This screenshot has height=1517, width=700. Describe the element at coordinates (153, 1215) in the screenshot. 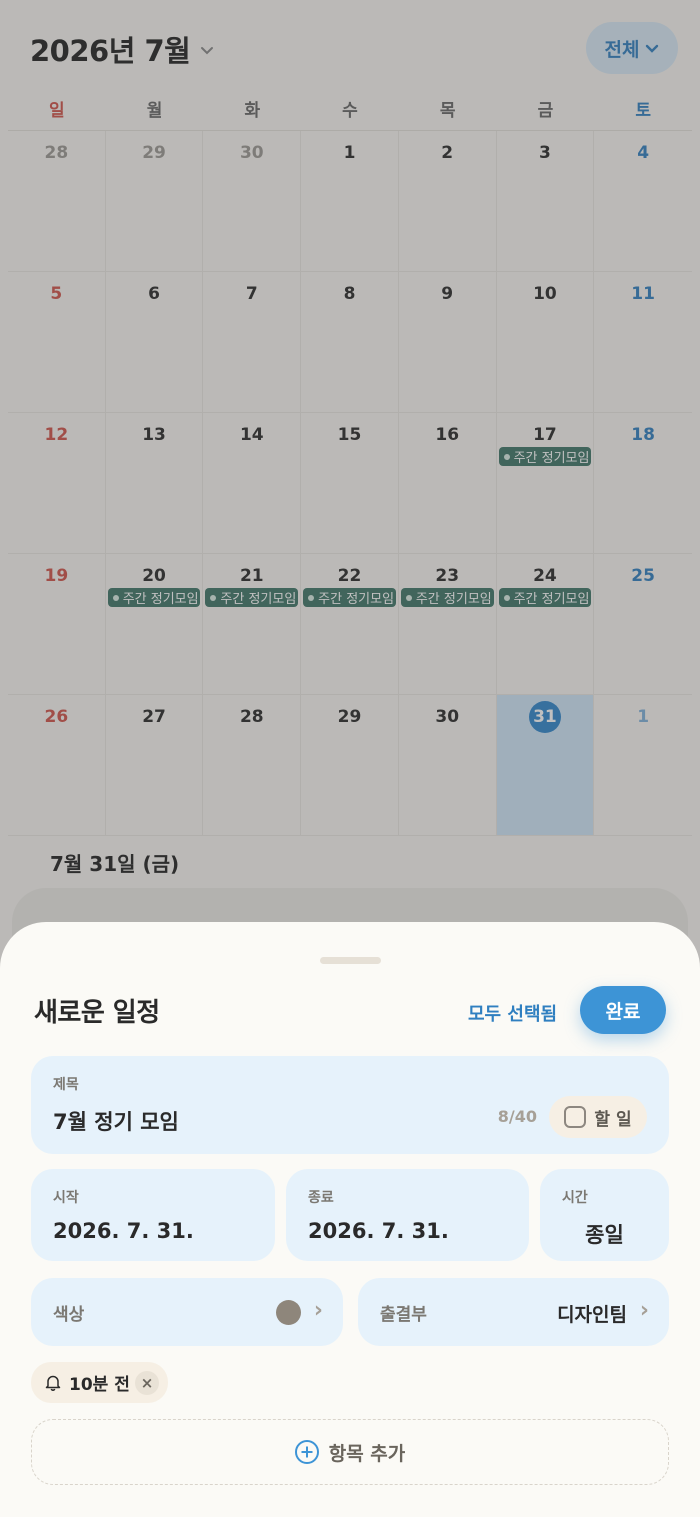

I see `start-date-field: 시작 2026. 7. 31.` at that location.